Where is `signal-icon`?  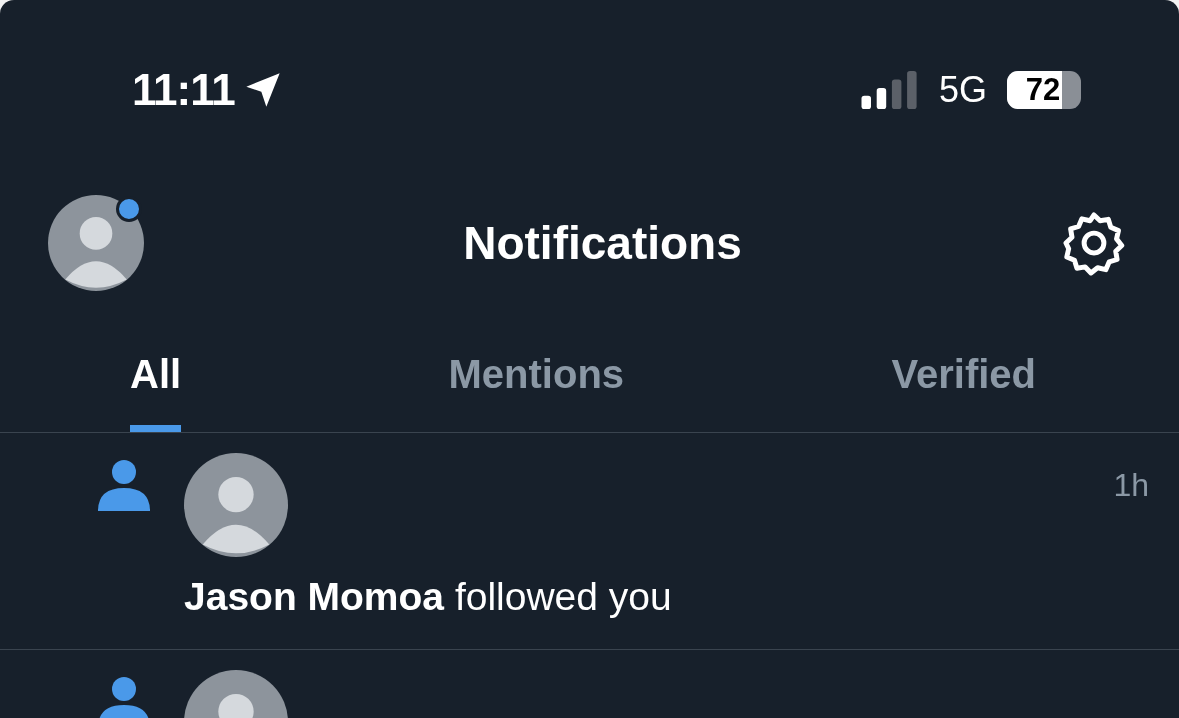 signal-icon is located at coordinates (889, 90).